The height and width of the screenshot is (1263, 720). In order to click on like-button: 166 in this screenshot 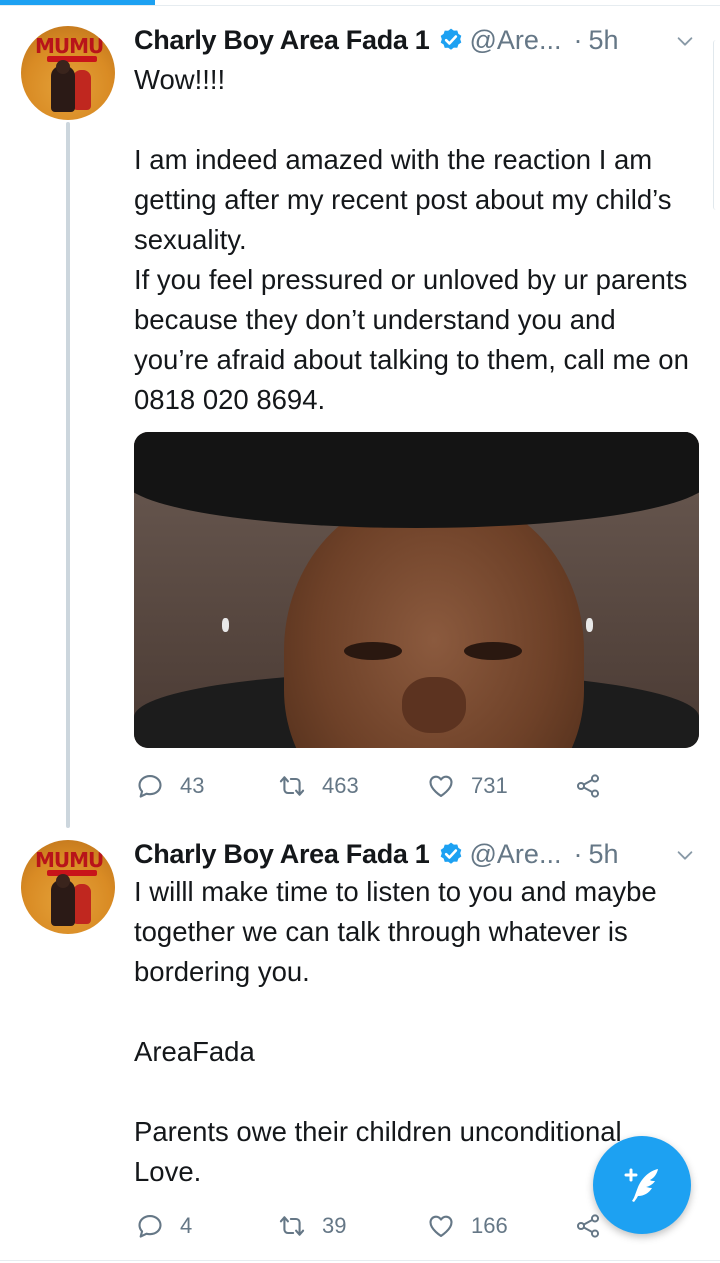, I will do `click(467, 1226)`.